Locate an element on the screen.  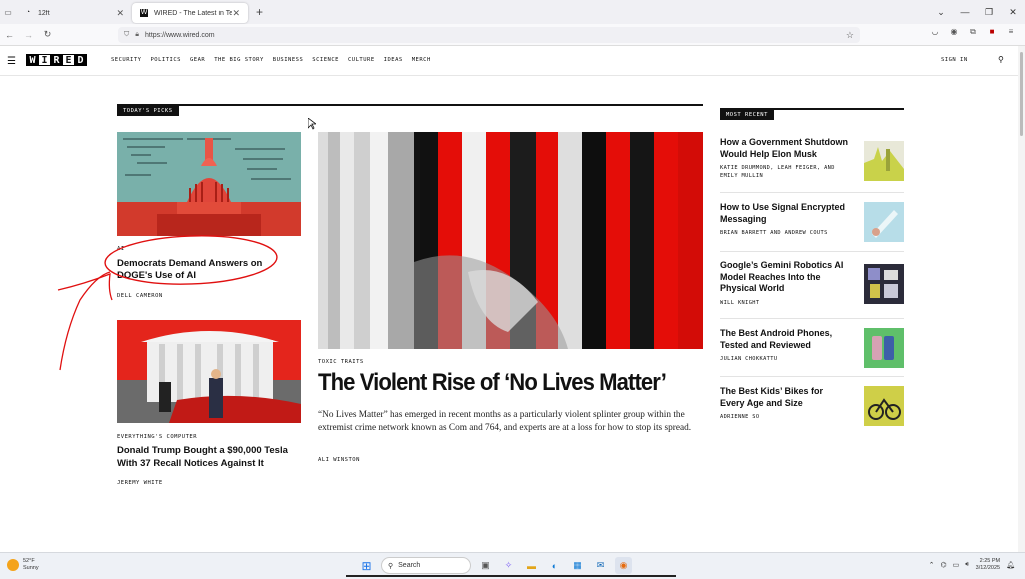
weather-widget: 52°F Sunny is located at coordinates (23, 565).